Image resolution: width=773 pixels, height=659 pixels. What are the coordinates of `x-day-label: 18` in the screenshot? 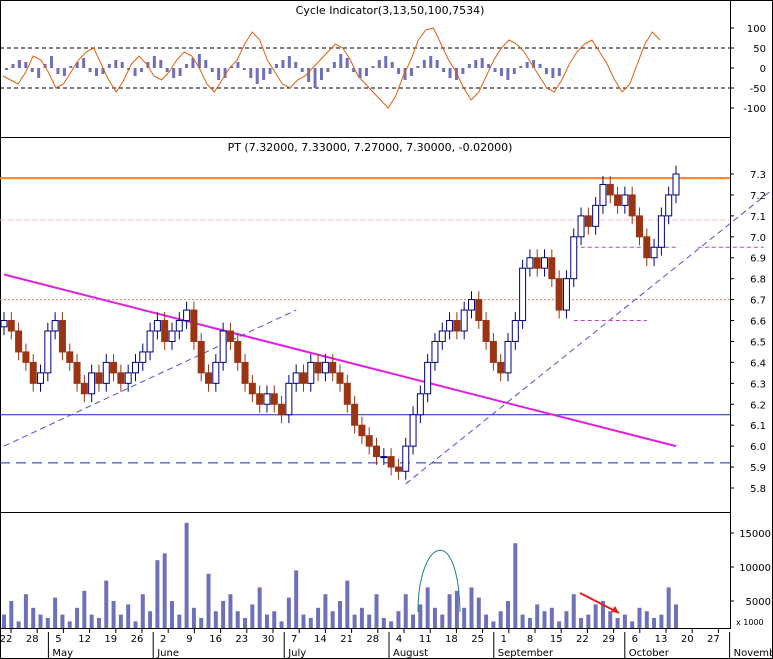 It's located at (451, 639).